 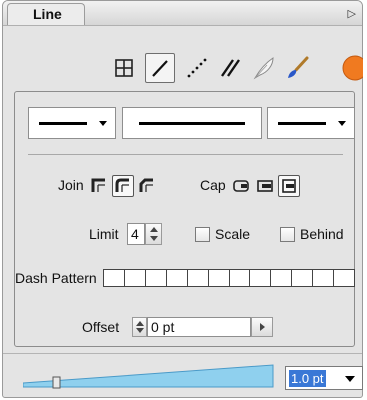 What do you see at coordinates (352, 13) in the screenshot?
I see `panel-menu-icon: ▷` at bounding box center [352, 13].